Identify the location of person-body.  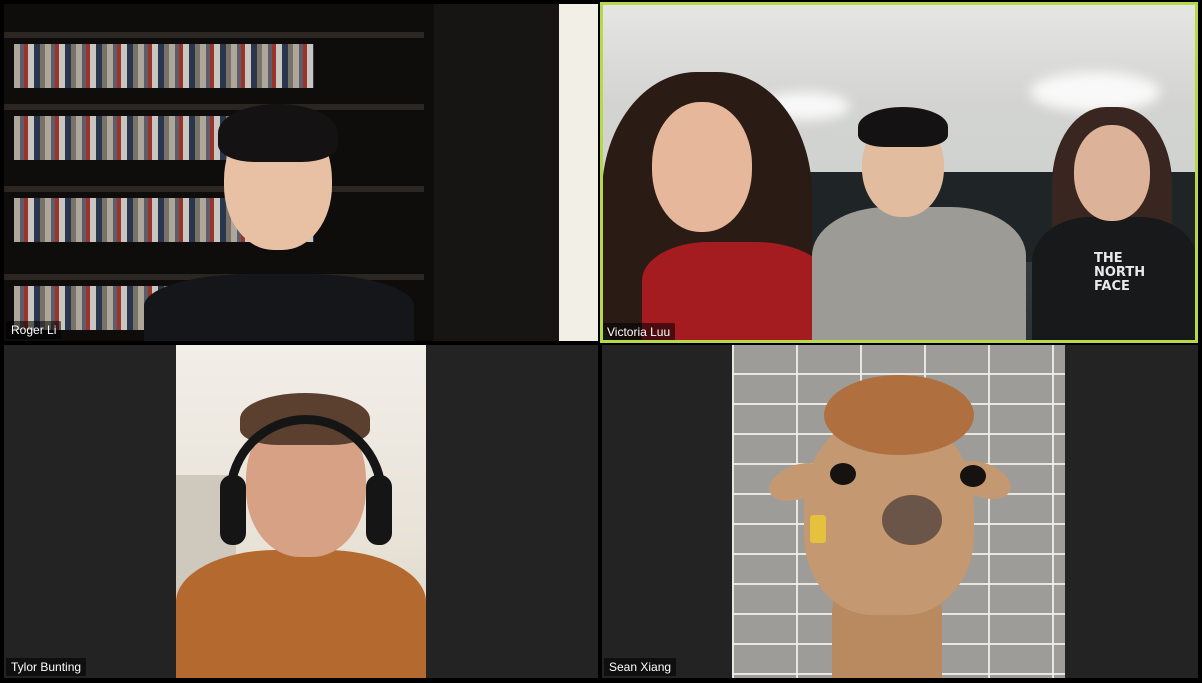
(301, 614).